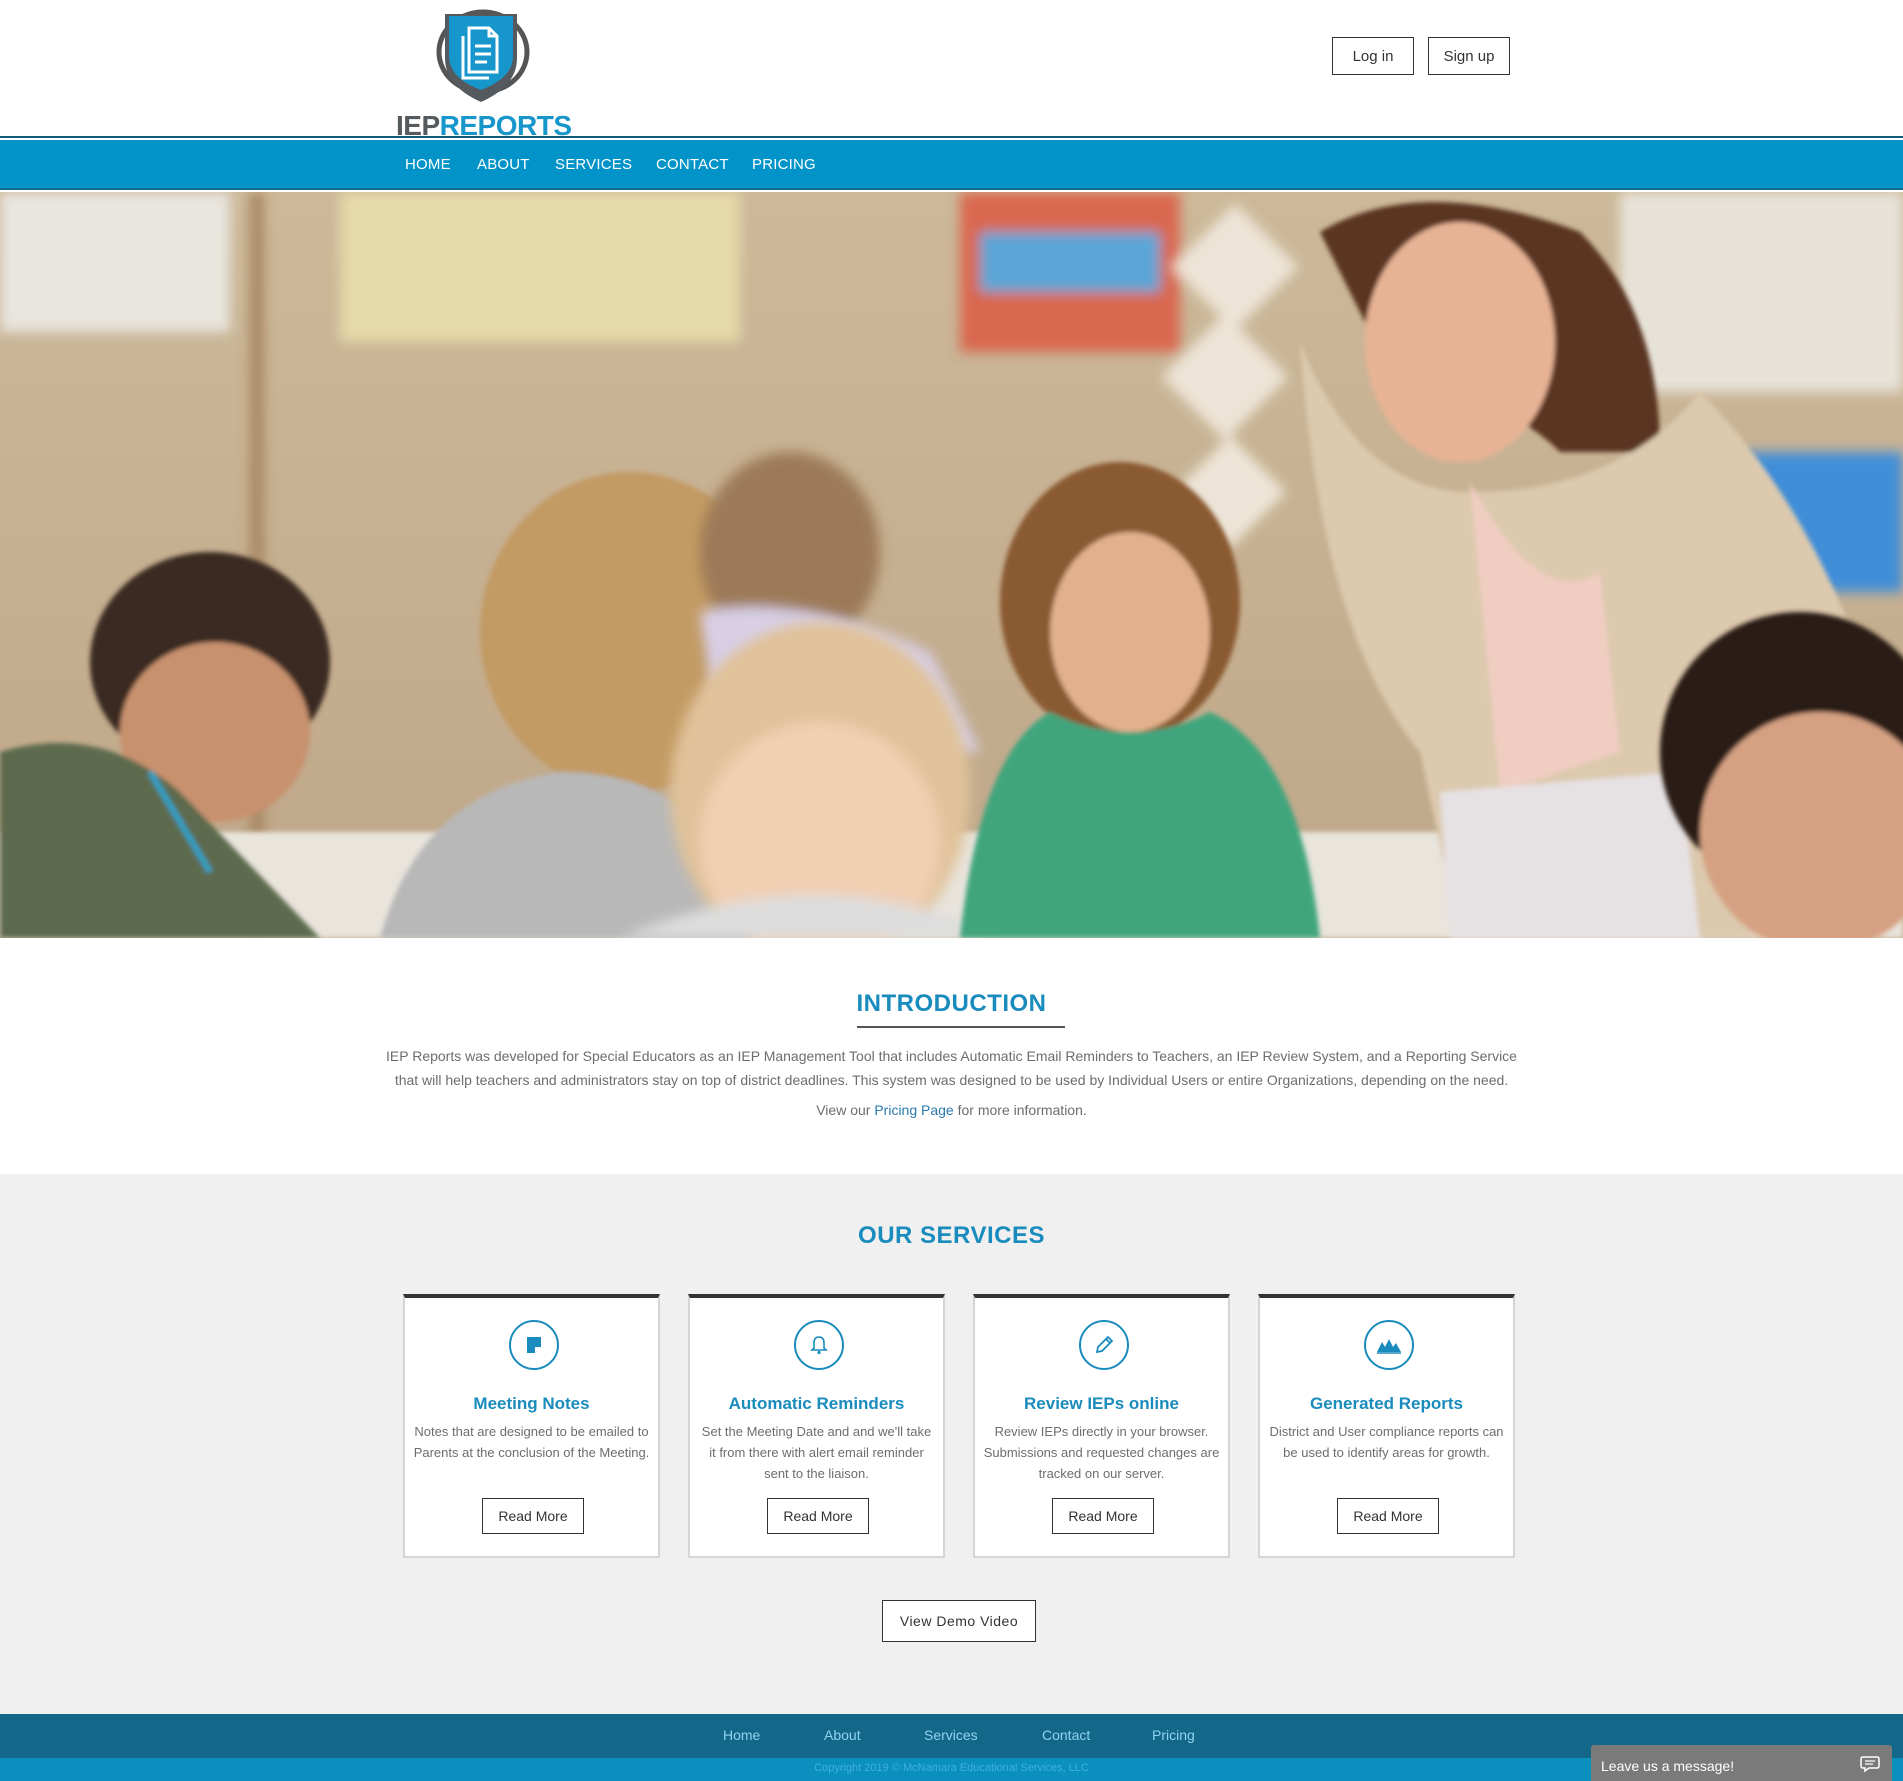 The height and width of the screenshot is (1781, 1903). I want to click on shield-document-icon, so click(483, 55).